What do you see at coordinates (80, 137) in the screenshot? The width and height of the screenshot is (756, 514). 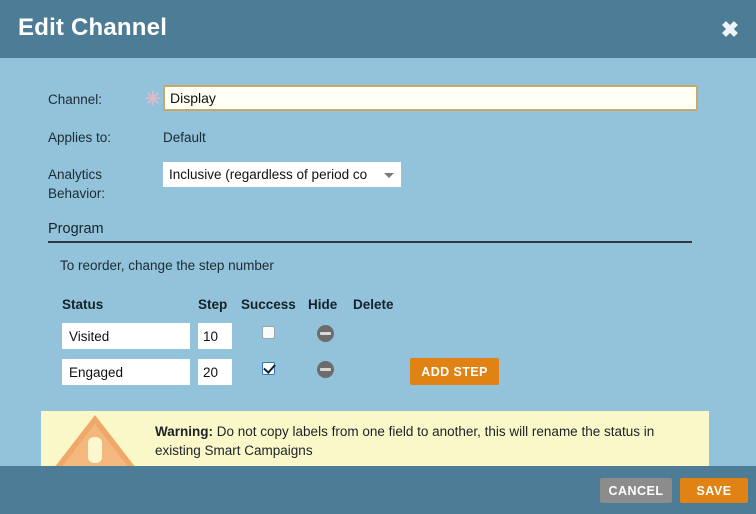 I see `applies-to-label: Applies to:` at bounding box center [80, 137].